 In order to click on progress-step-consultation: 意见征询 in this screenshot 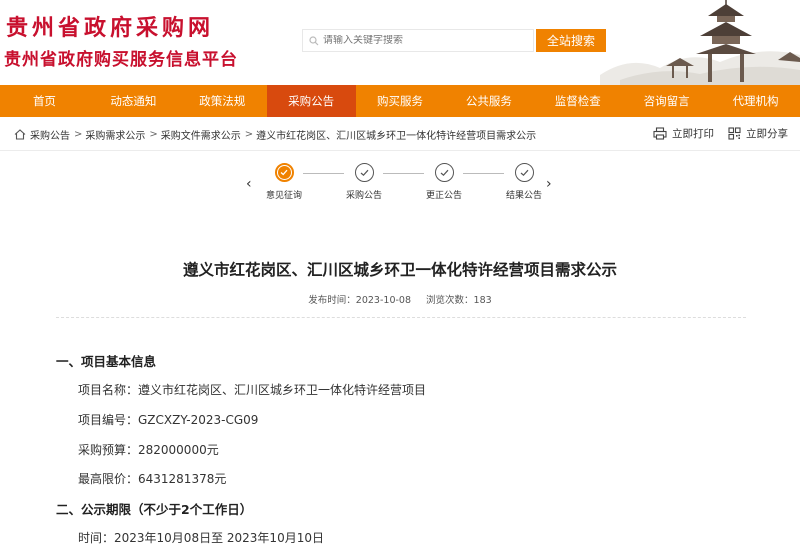, I will do `click(284, 182)`.